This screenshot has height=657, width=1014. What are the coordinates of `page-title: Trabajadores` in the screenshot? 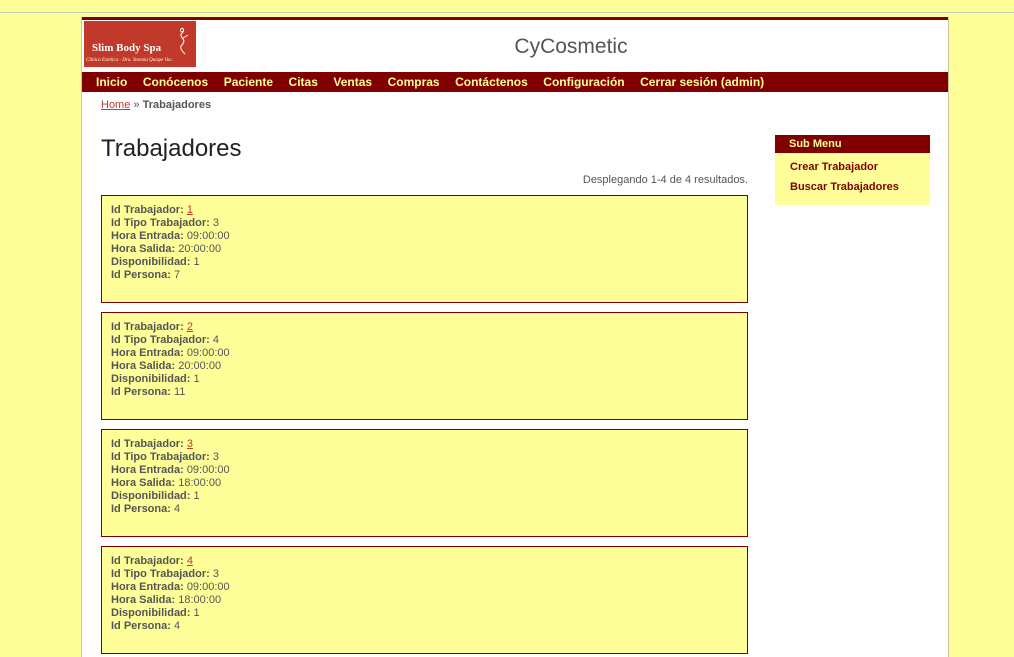 It's located at (171, 148).